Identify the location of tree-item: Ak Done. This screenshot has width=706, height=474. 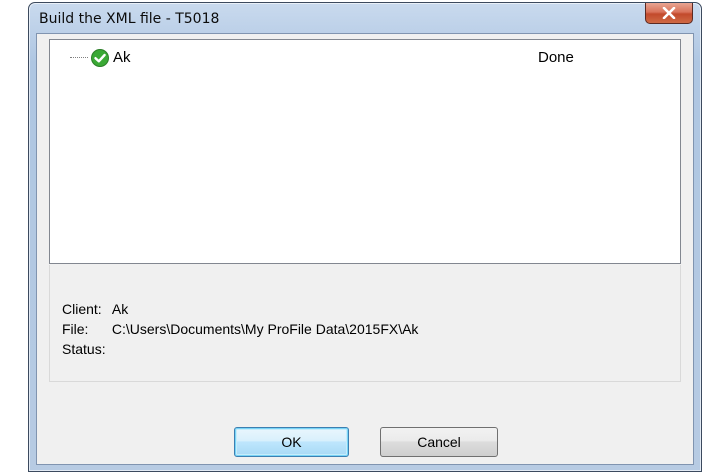
(368, 58).